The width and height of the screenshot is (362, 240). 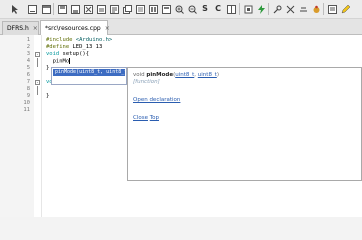 I want to click on line-number: 6, so click(x=28, y=75).